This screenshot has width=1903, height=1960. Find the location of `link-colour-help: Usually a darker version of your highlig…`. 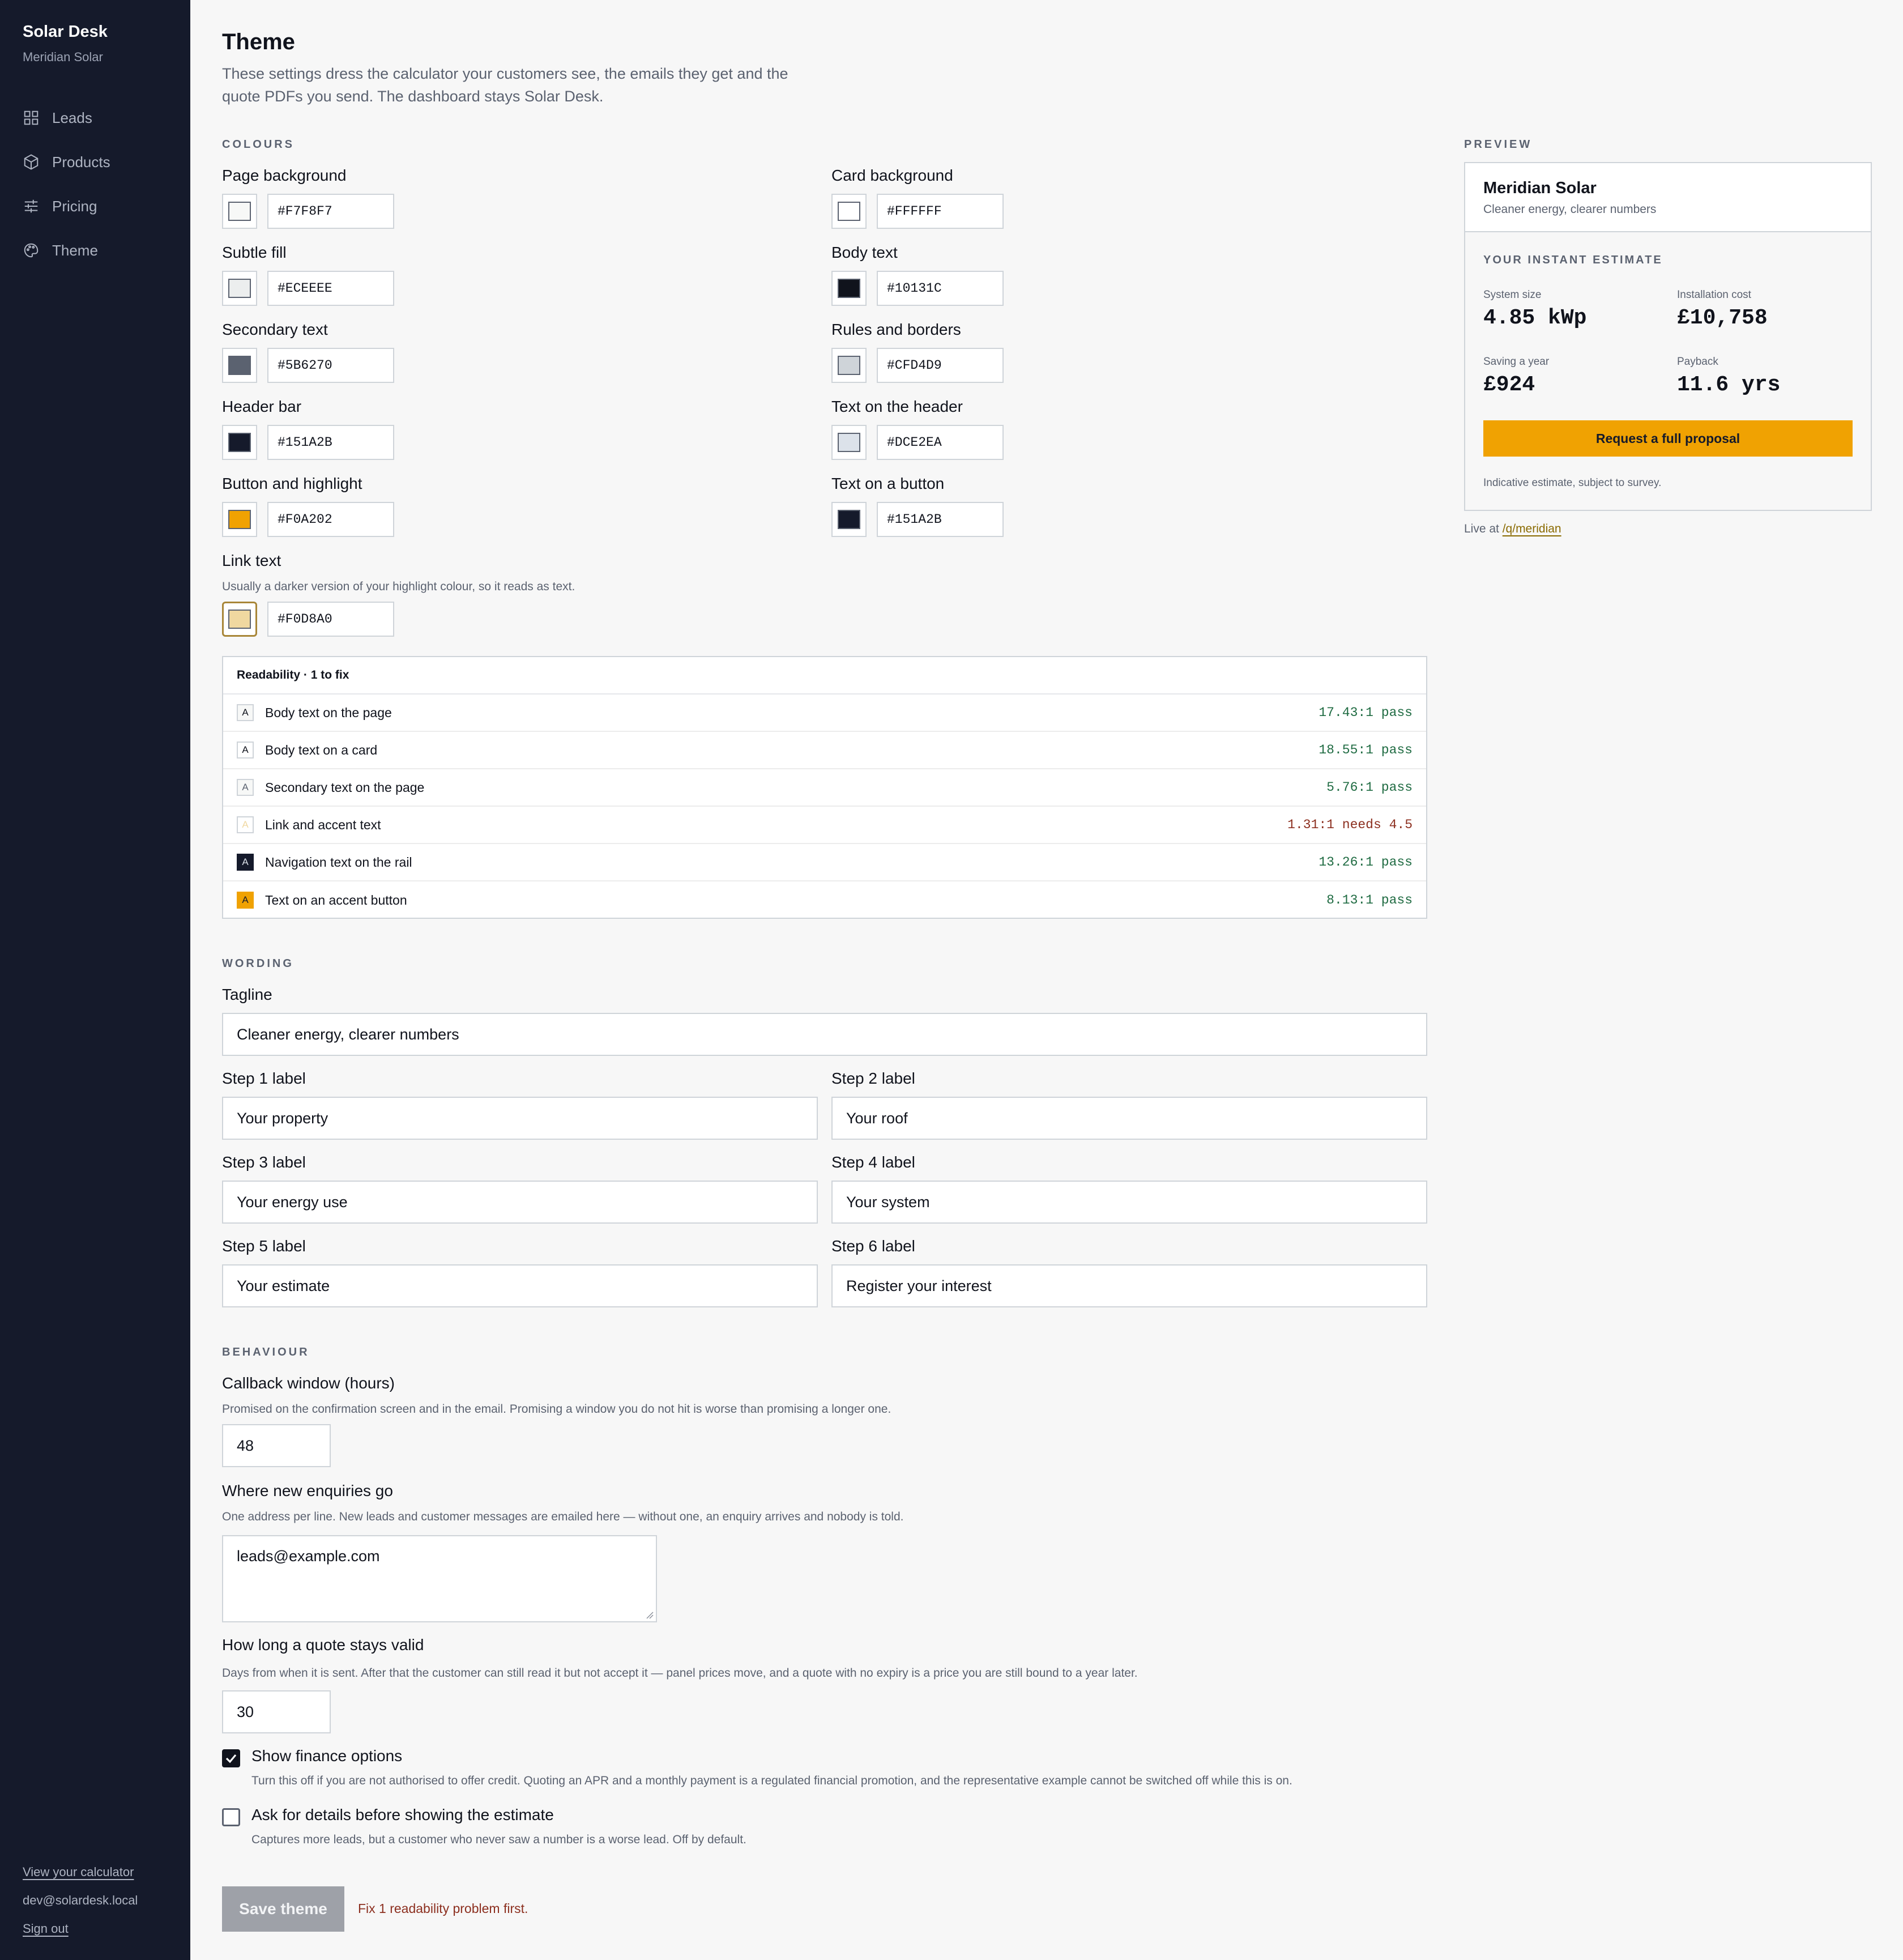

link-colour-help: Usually a darker version of your highlig… is located at coordinates (398, 586).